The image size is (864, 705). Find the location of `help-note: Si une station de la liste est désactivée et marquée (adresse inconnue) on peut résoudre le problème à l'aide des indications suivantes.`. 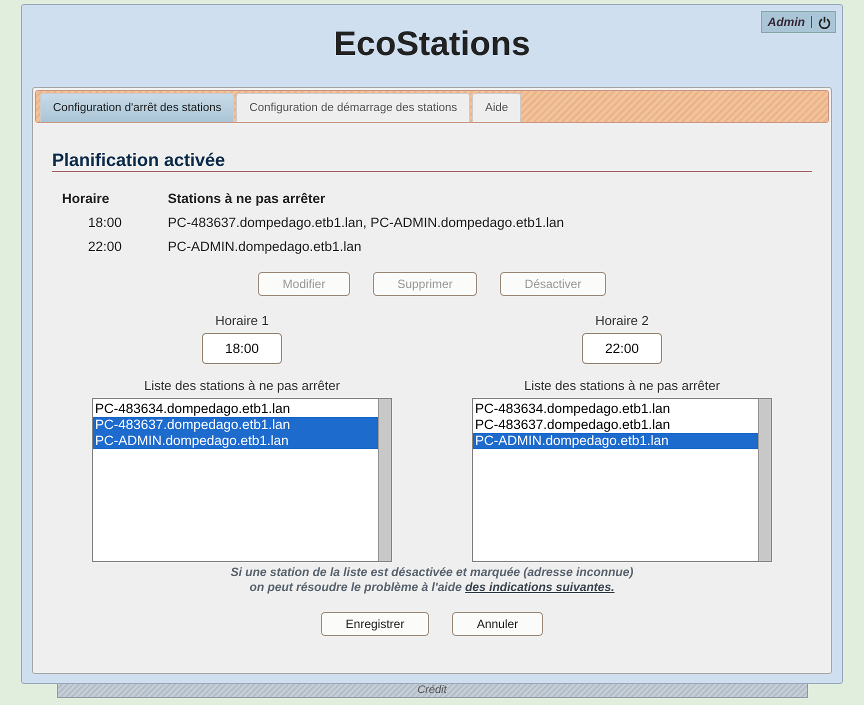

help-note: Si une station de la liste est désactivée et marquée (adresse inconnue) on peut résoudre le problème à l'aide des indications suivantes. is located at coordinates (432, 580).